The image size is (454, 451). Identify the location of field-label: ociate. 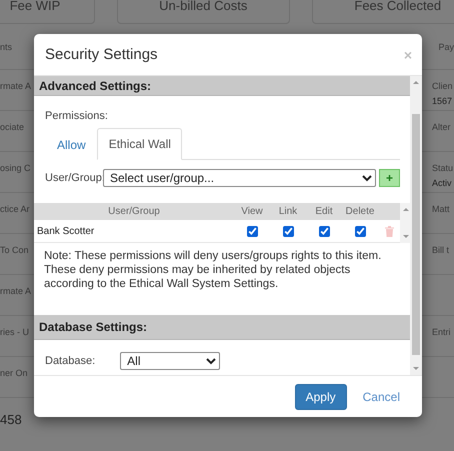
(12, 127).